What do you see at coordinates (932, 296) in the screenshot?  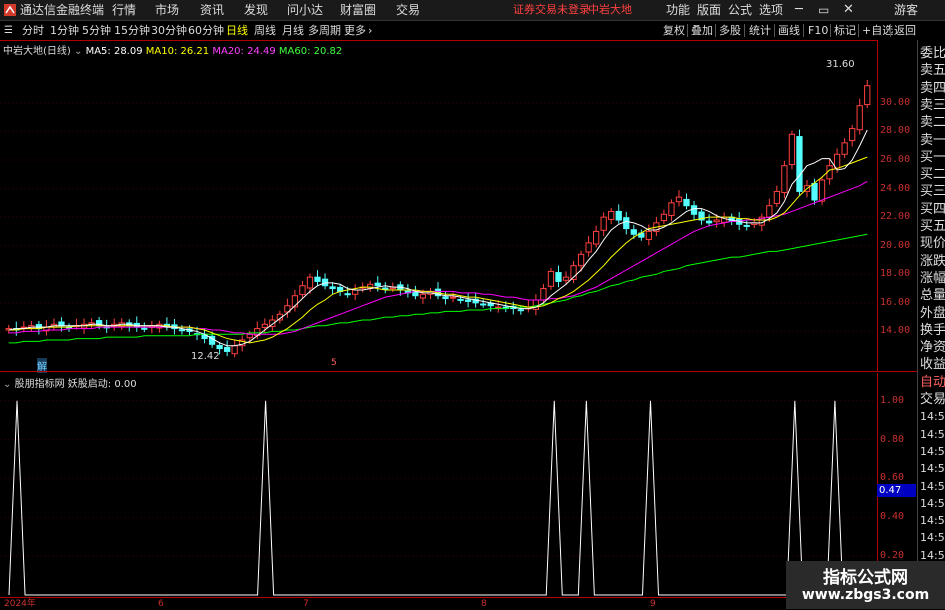 I see `quote-item: 总量` at bounding box center [932, 296].